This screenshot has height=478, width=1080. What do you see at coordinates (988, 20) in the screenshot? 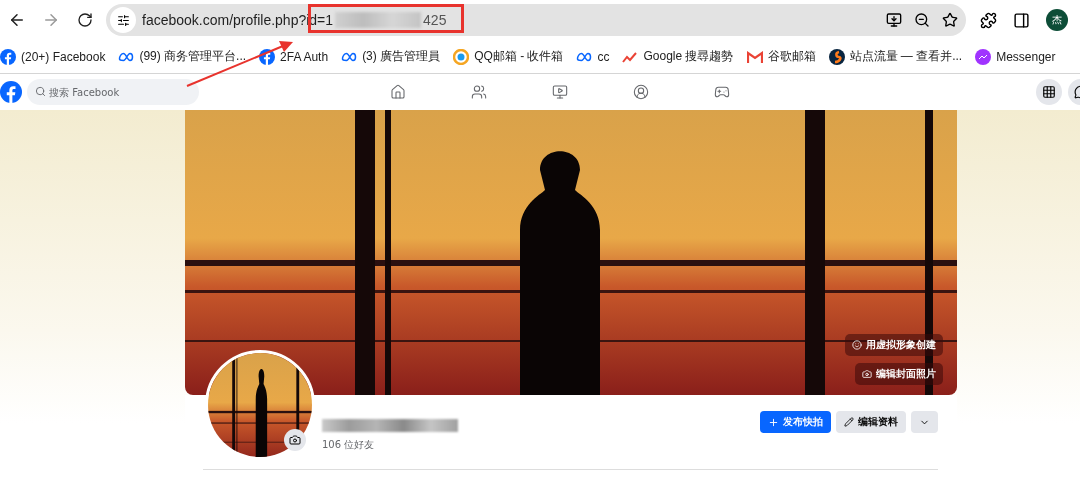
I see `puzzle-icon` at bounding box center [988, 20].